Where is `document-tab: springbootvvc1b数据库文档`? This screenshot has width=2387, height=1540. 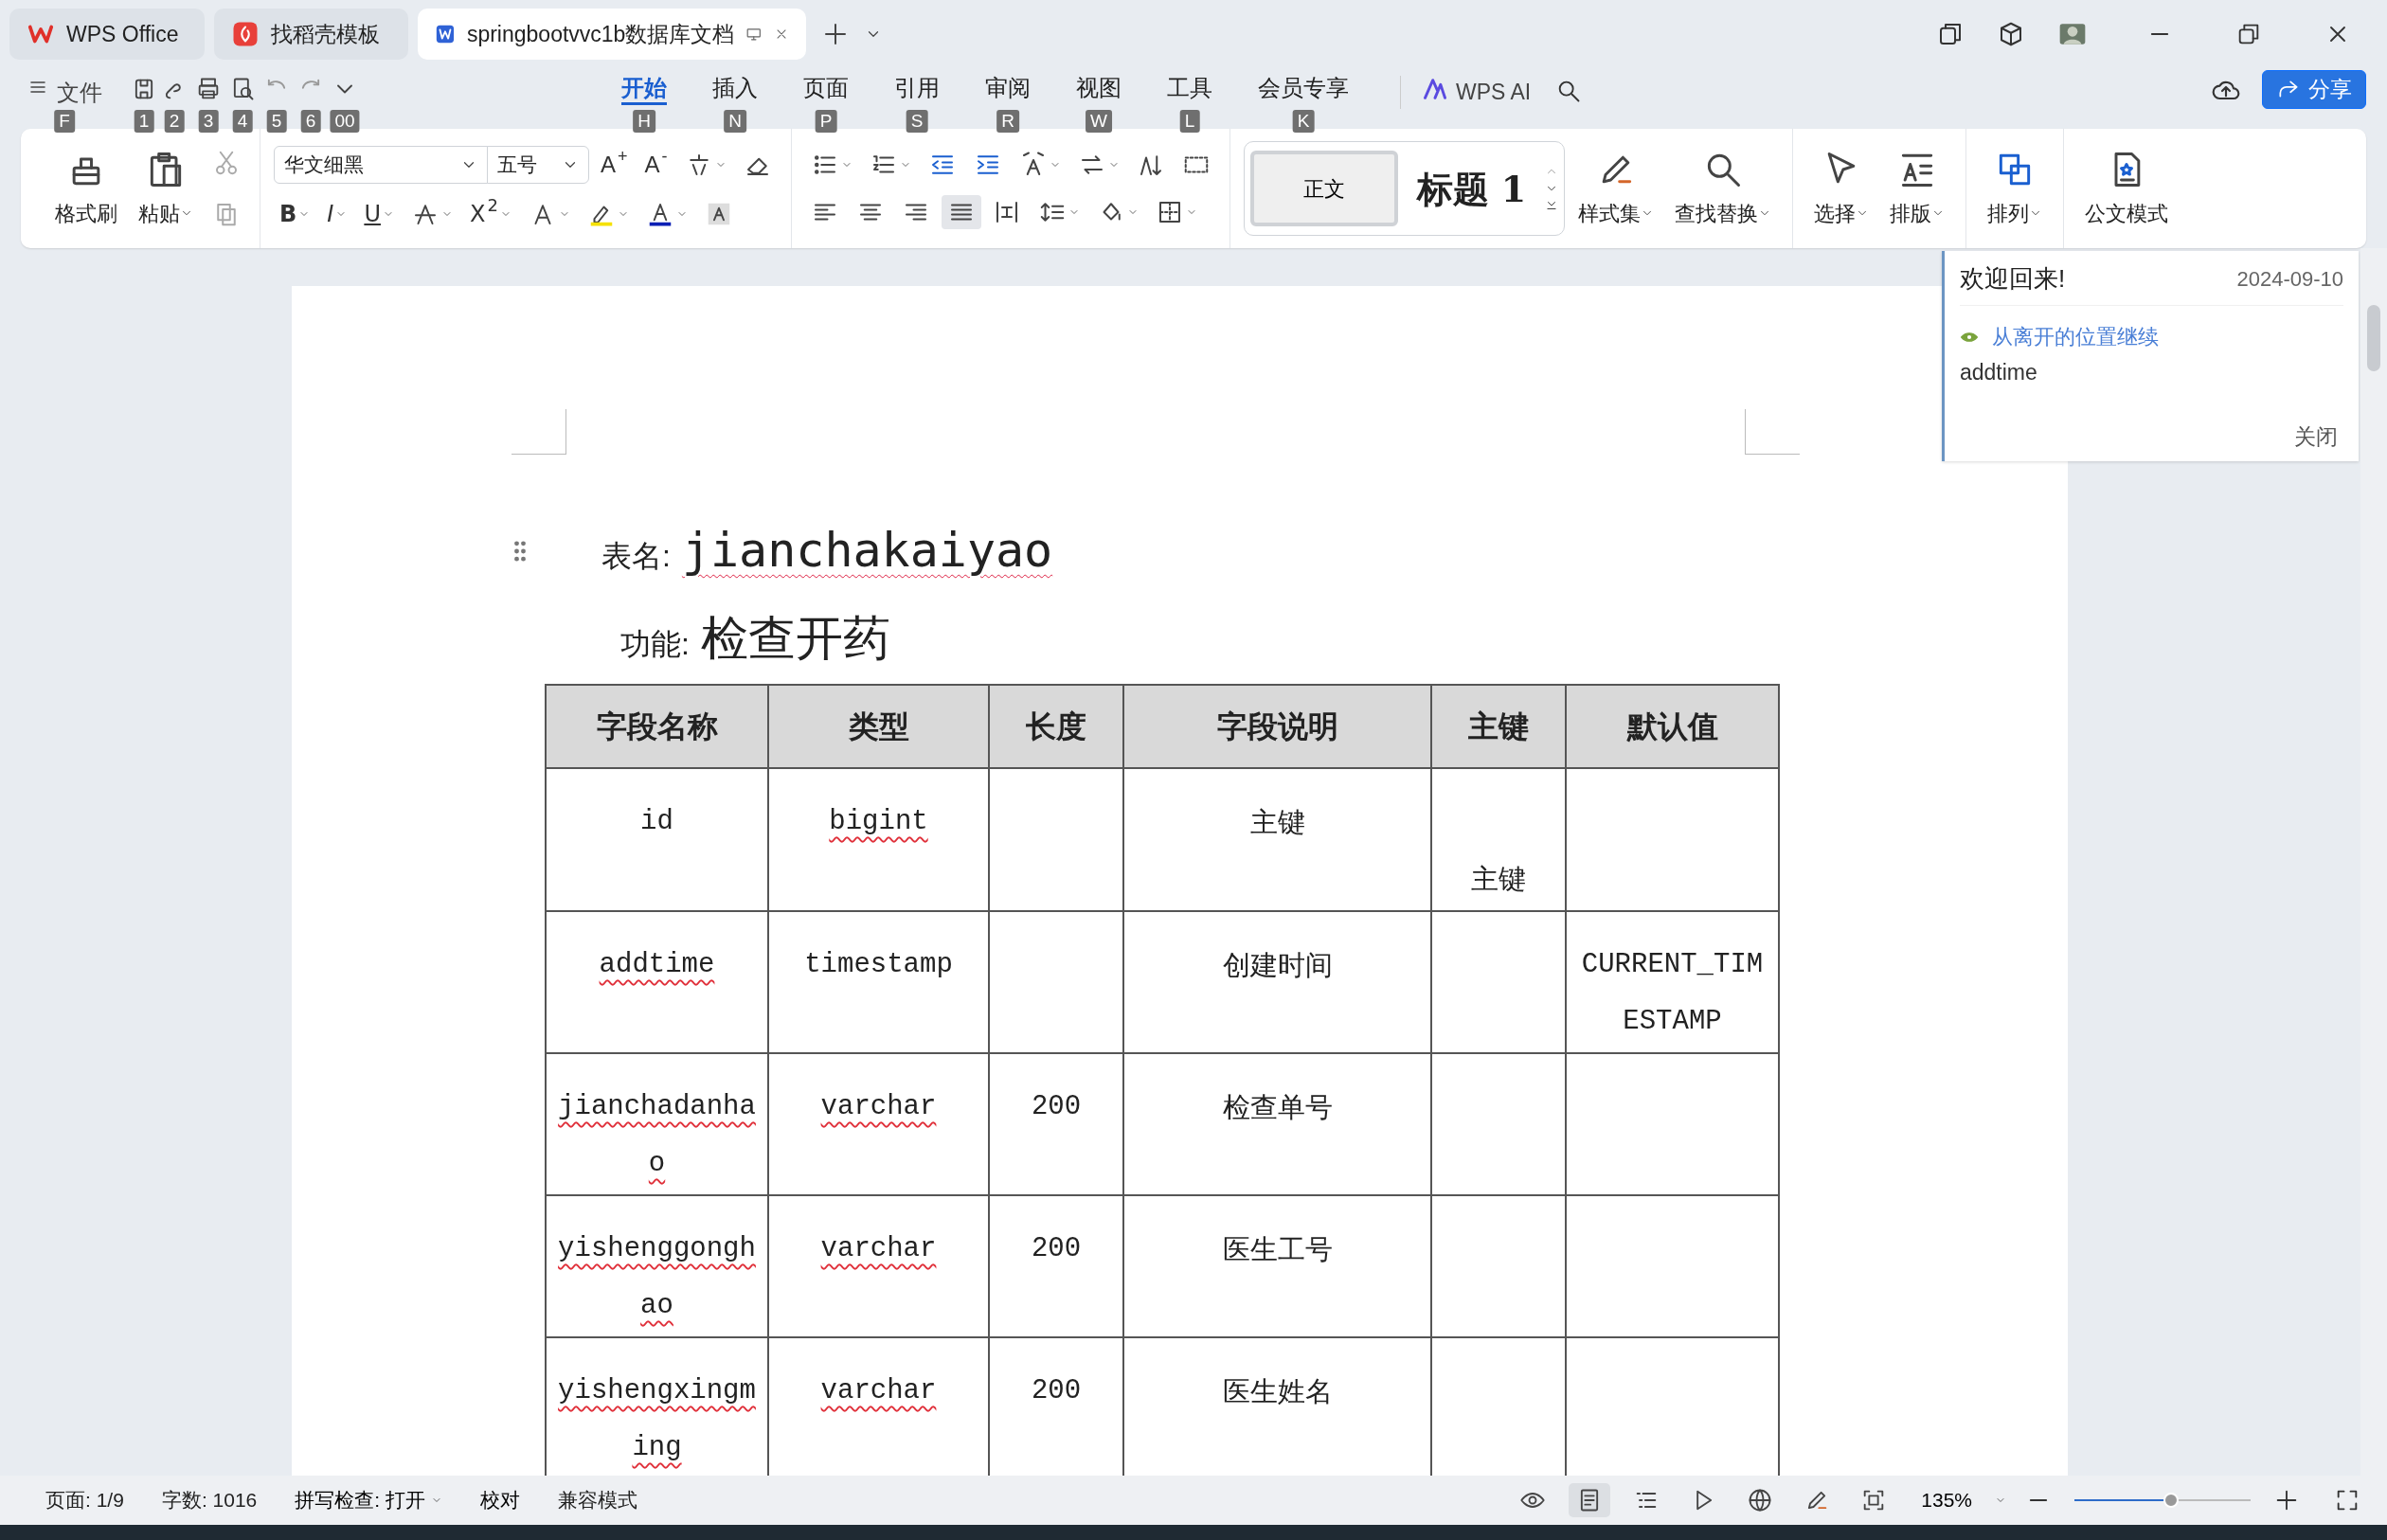
document-tab: springbootvvc1b数据库文档 is located at coordinates (612, 34).